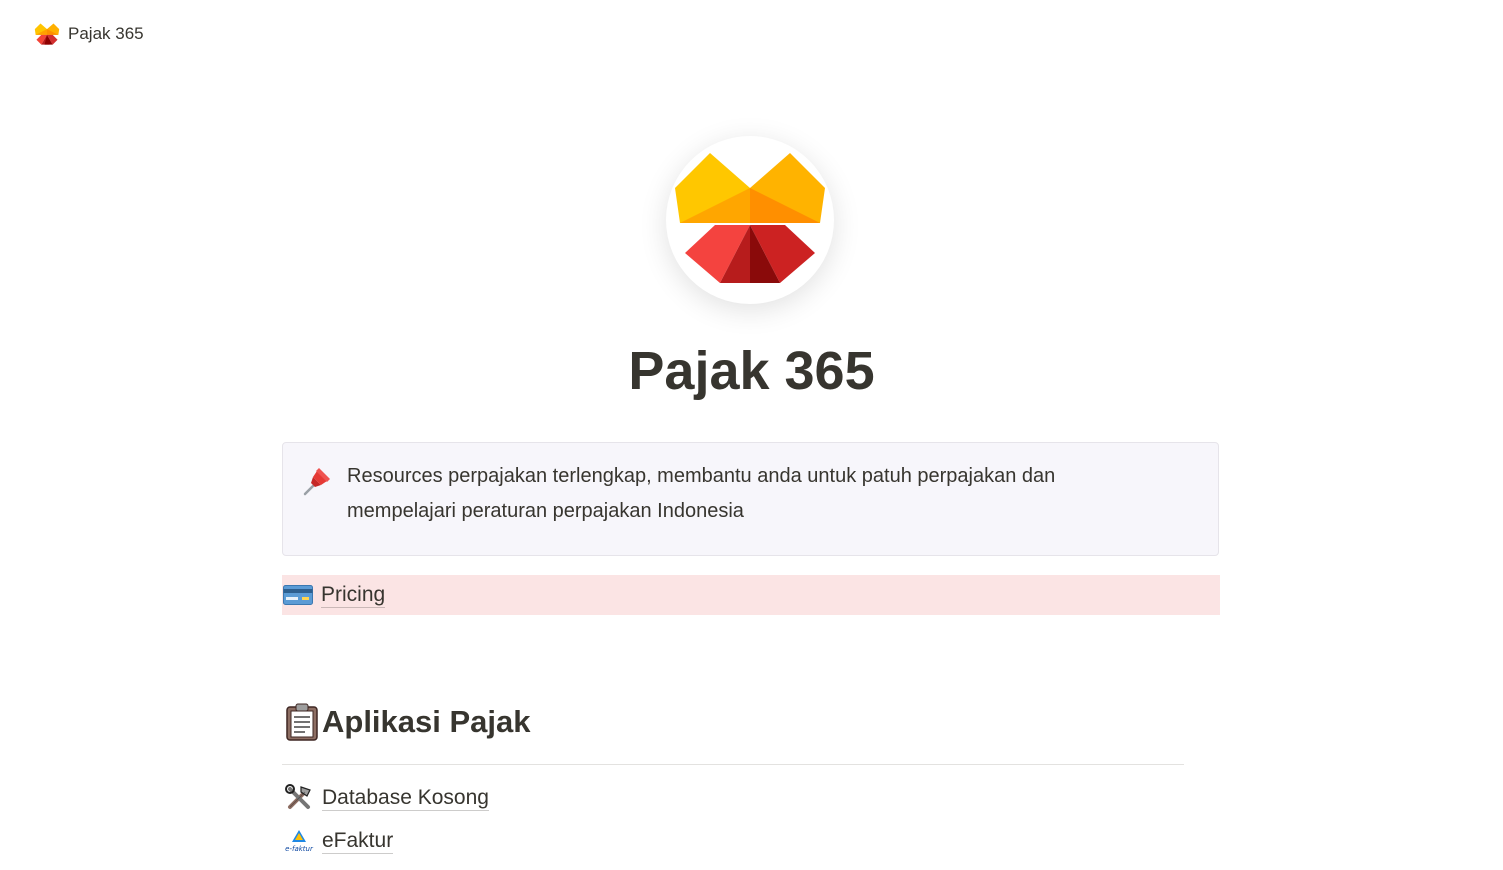 The height and width of the screenshot is (870, 1503). I want to click on clipboard-icon, so click(302, 722).